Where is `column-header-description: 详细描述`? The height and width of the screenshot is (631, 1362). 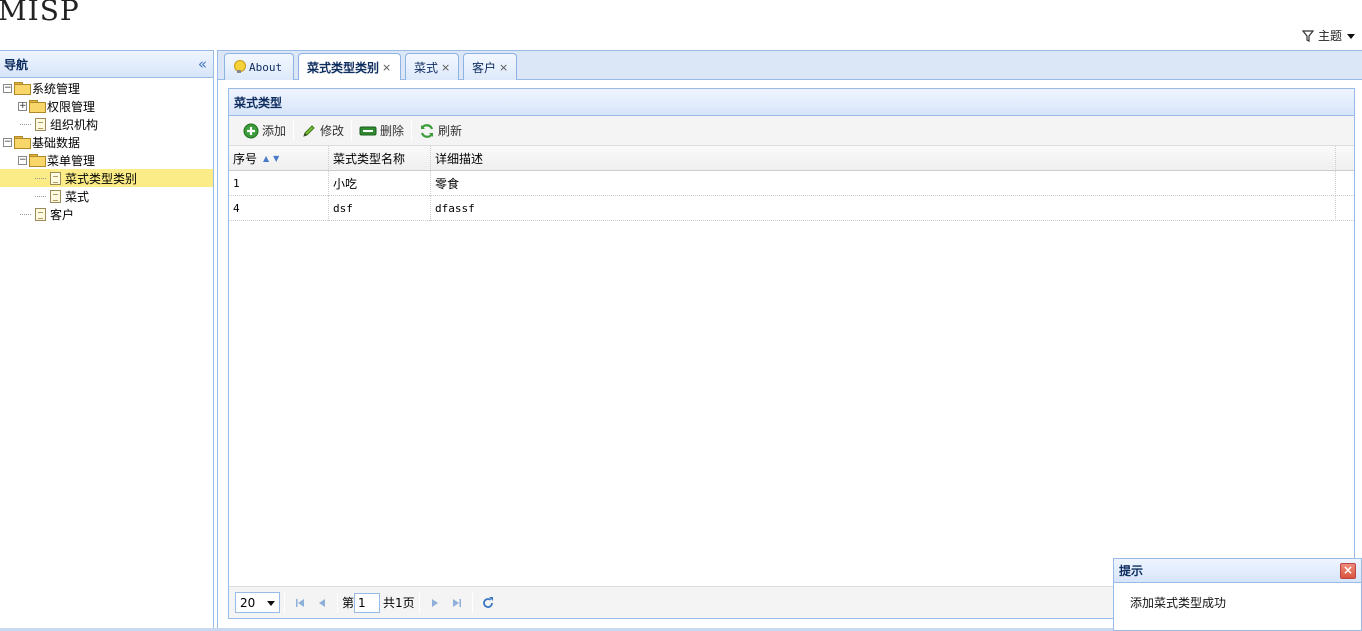 column-header-description: 详细描述 is located at coordinates (883, 158).